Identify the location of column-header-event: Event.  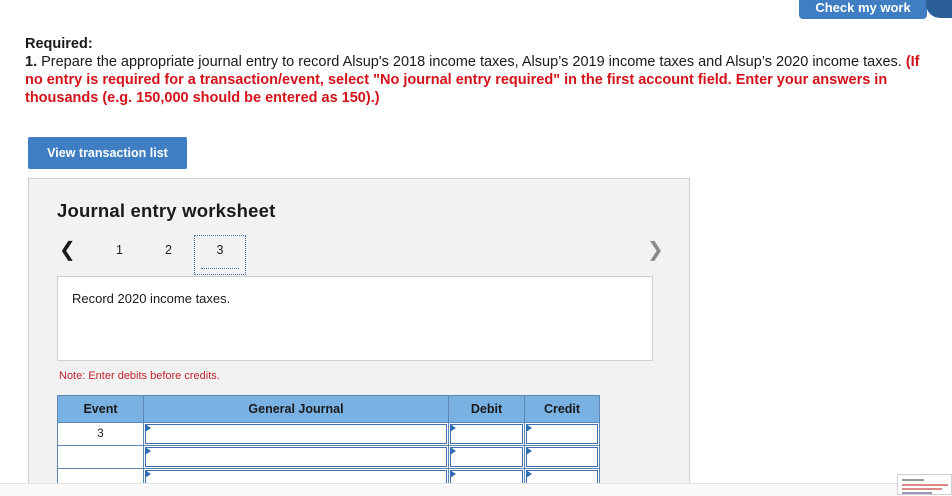
(100, 409).